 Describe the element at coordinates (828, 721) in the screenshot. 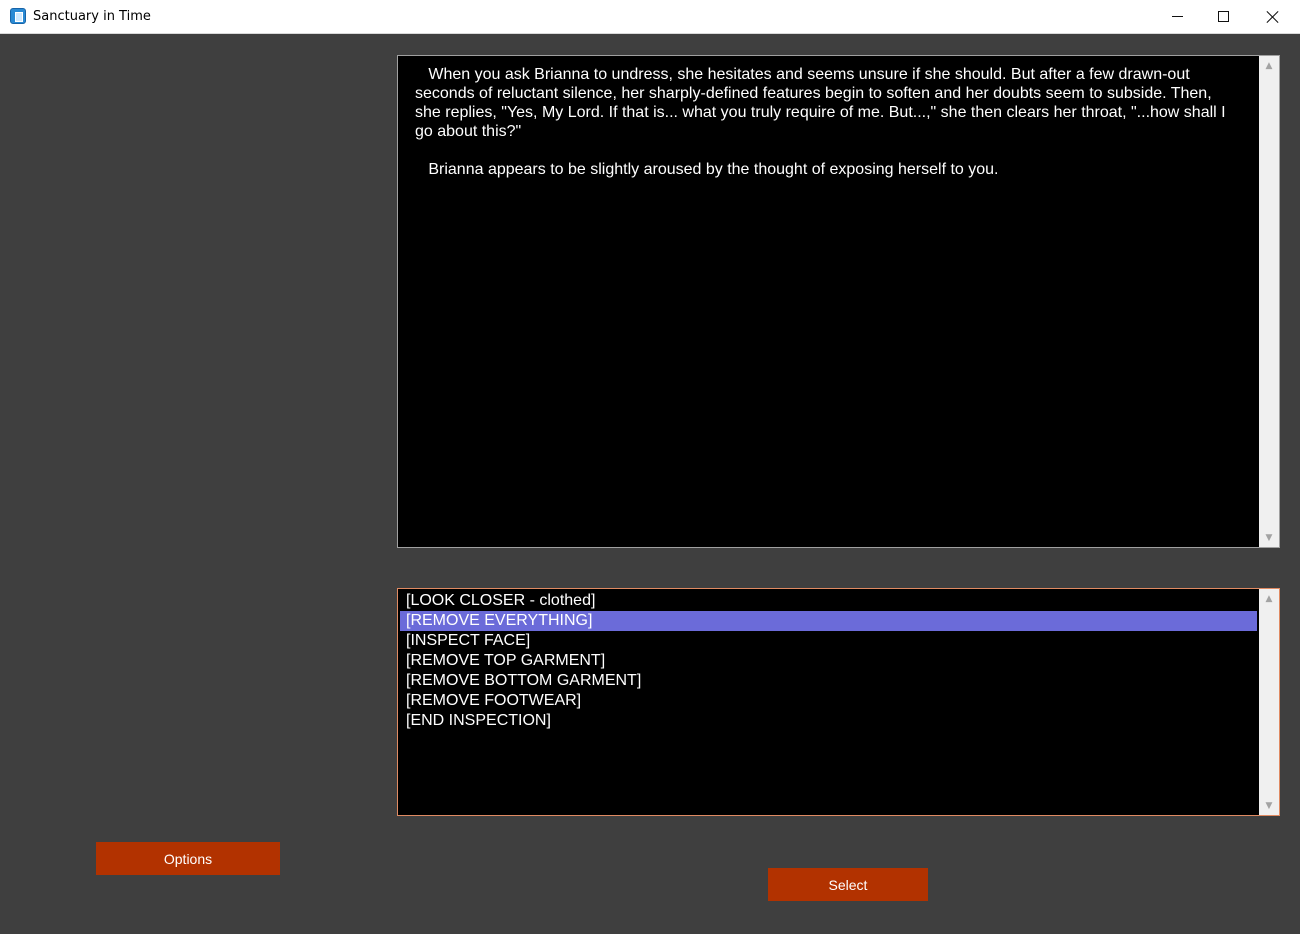

I see `choice-item: [END INSPECTION]` at that location.